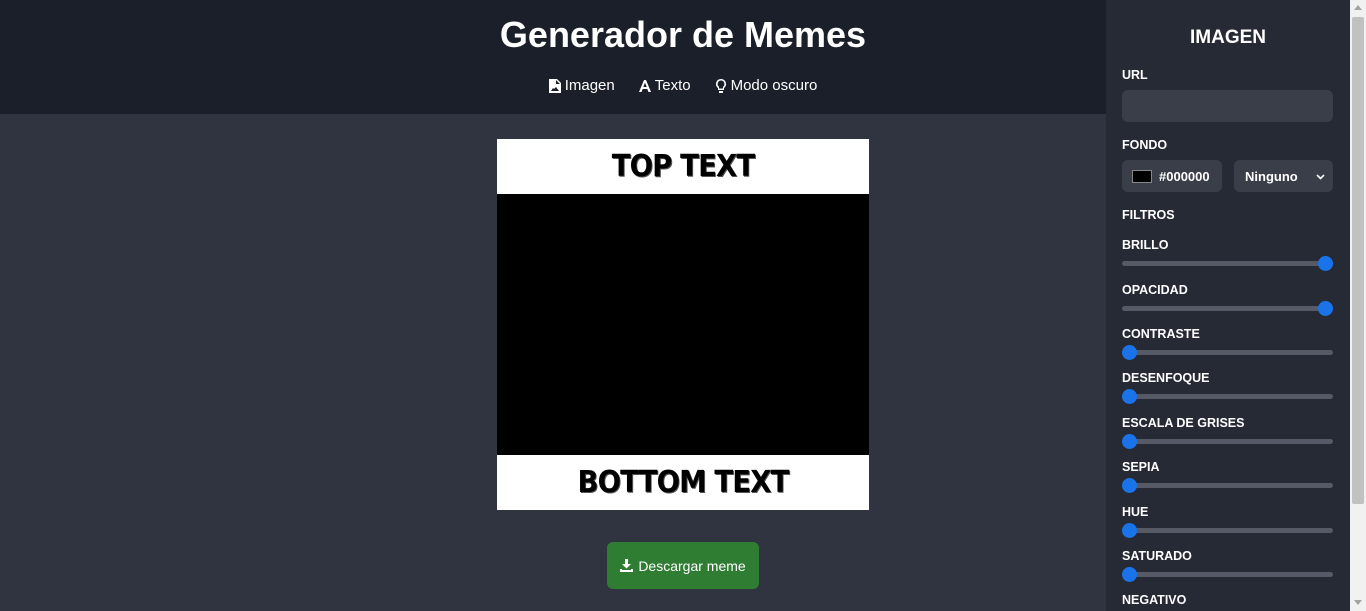 The image size is (1366, 611). What do you see at coordinates (720, 85) in the screenshot?
I see `lightbulb-icon` at bounding box center [720, 85].